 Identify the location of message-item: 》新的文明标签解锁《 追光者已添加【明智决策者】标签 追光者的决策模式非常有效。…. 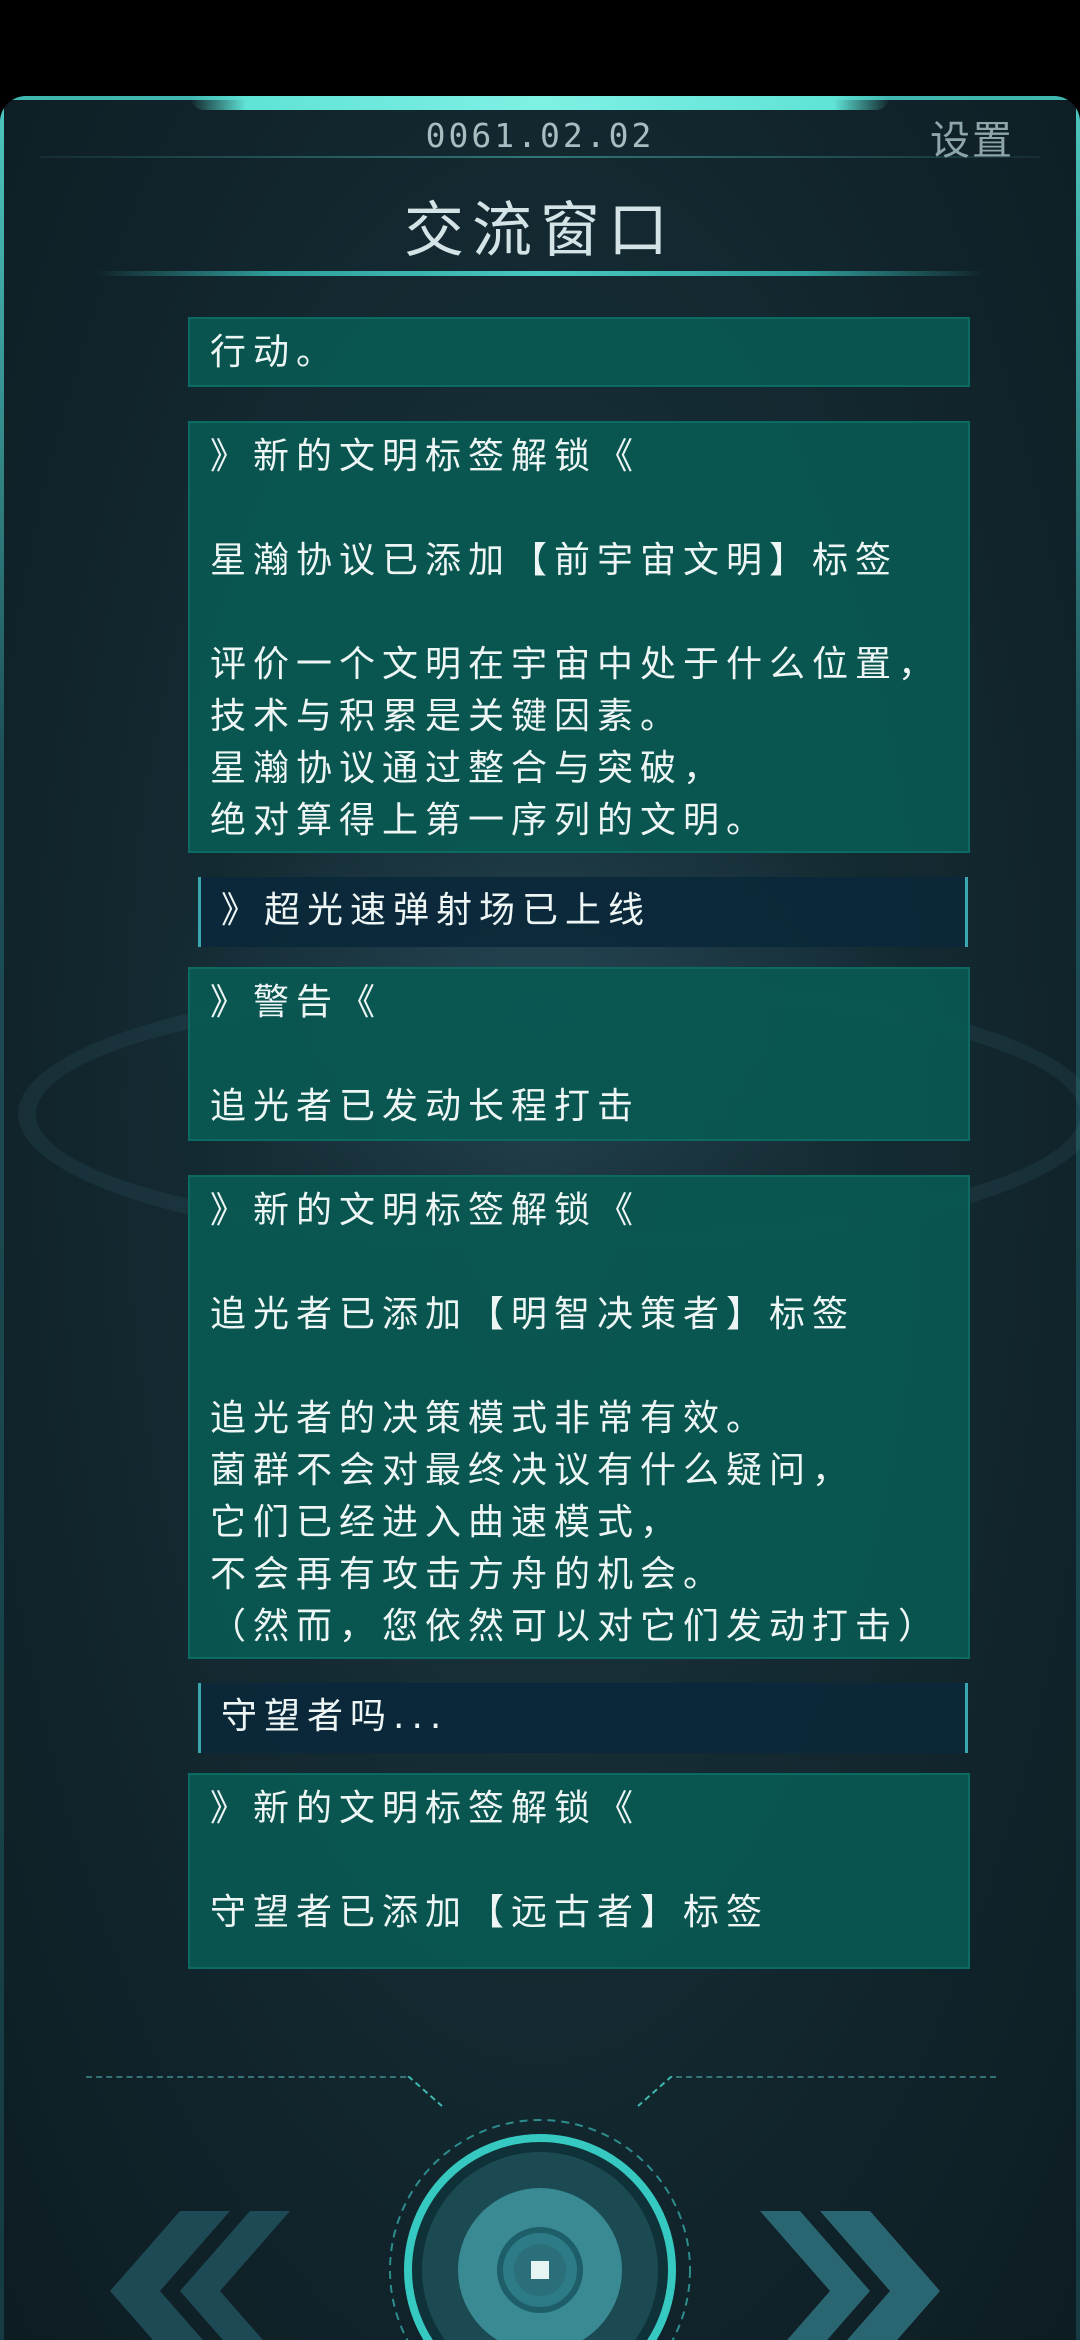
(579, 1417).